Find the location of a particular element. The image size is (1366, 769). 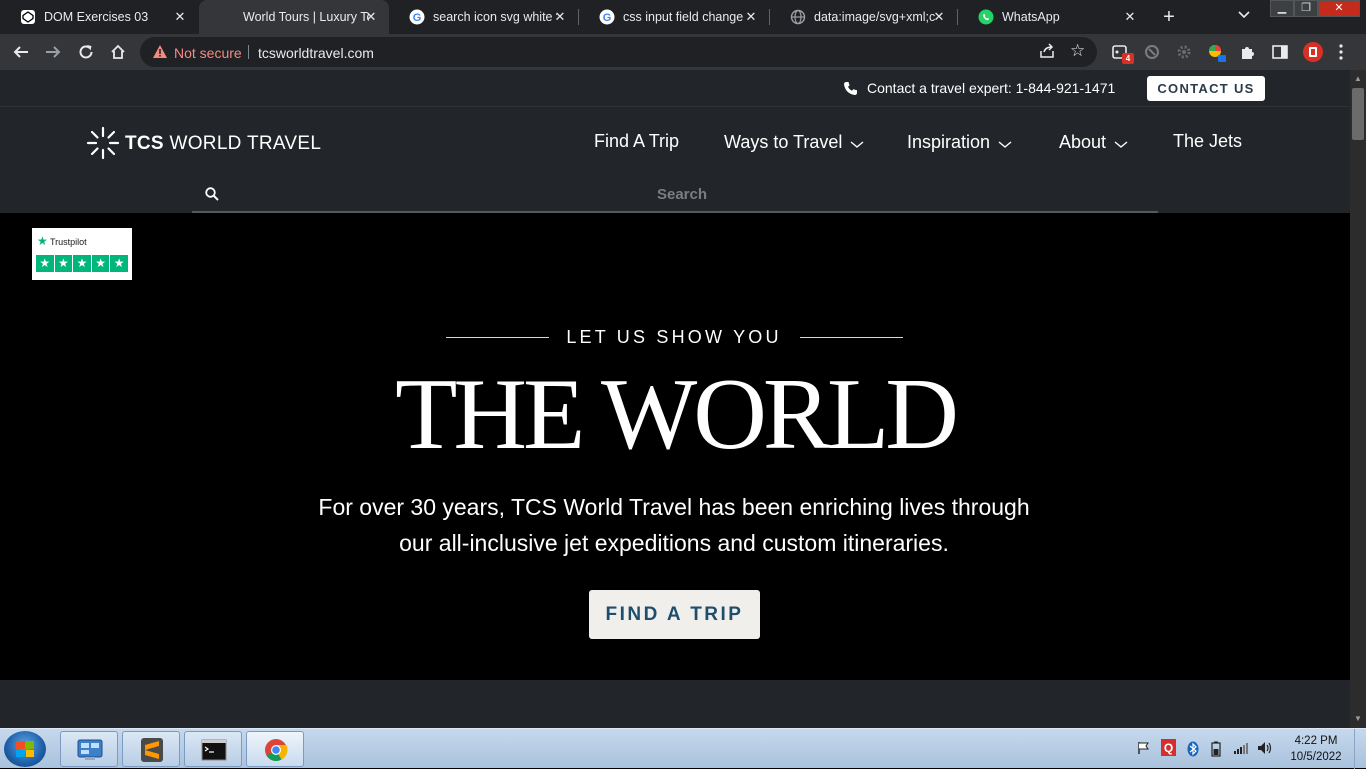

taskbar-clock: 4:22 PM 10/5/2022 is located at coordinates (1316, 749).